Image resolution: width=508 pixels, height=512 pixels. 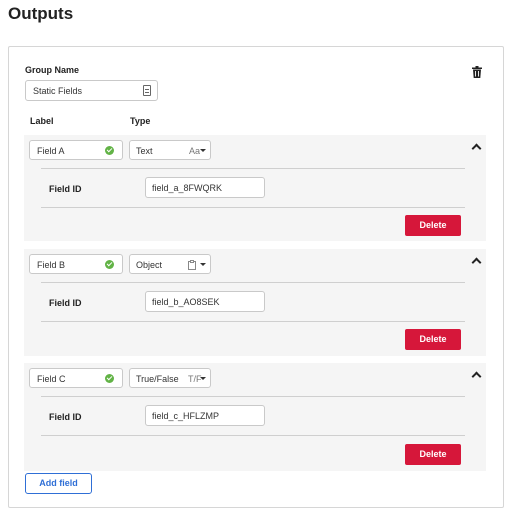 I want to click on field-id-value: field_b_AO8SEK, so click(x=186, y=302).